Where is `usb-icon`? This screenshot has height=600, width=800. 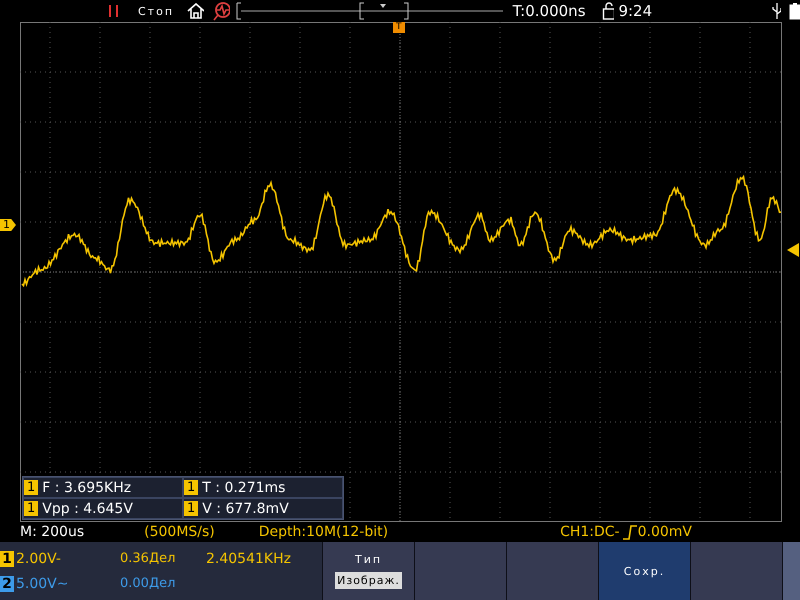
usb-icon is located at coordinates (777, 11).